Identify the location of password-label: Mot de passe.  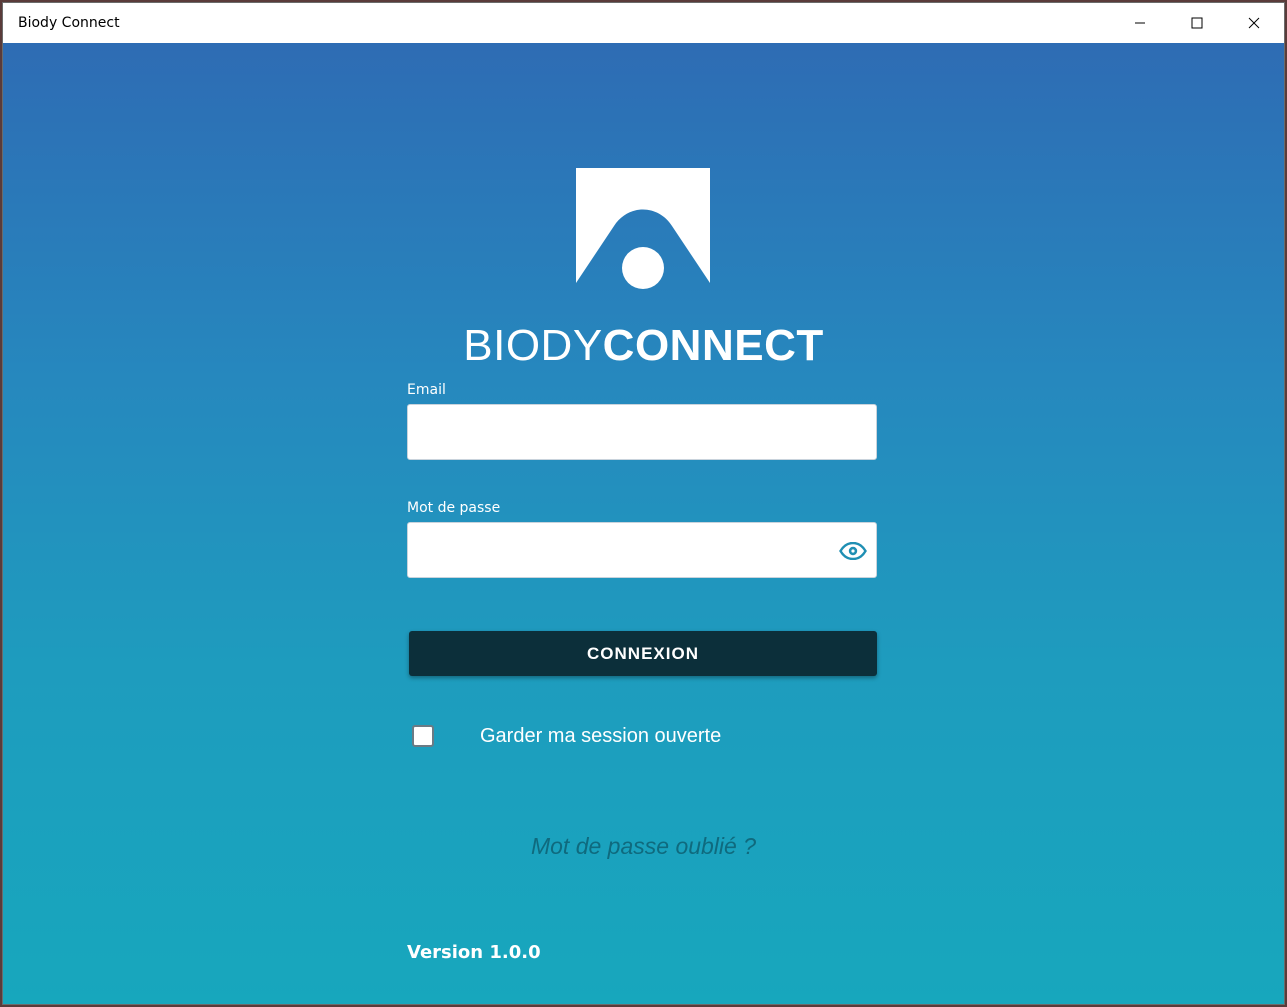
(454, 508).